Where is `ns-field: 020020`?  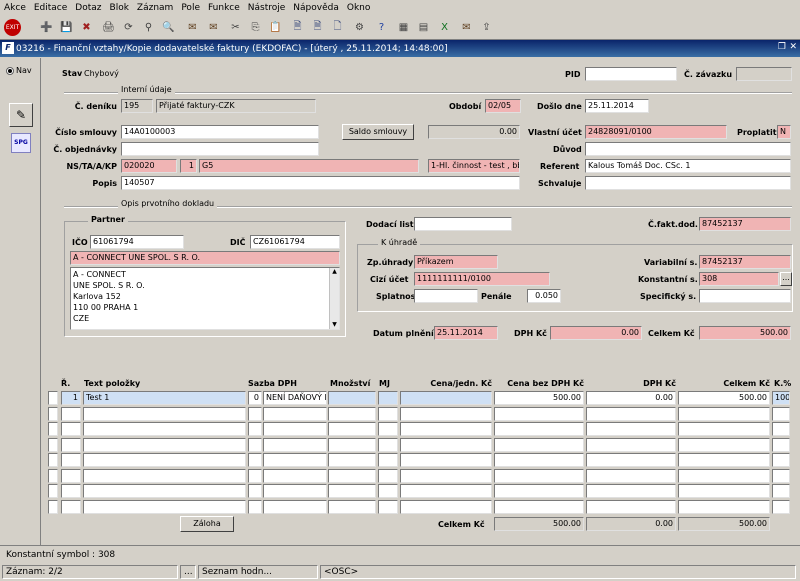
ns-field: 020020 is located at coordinates (149, 166).